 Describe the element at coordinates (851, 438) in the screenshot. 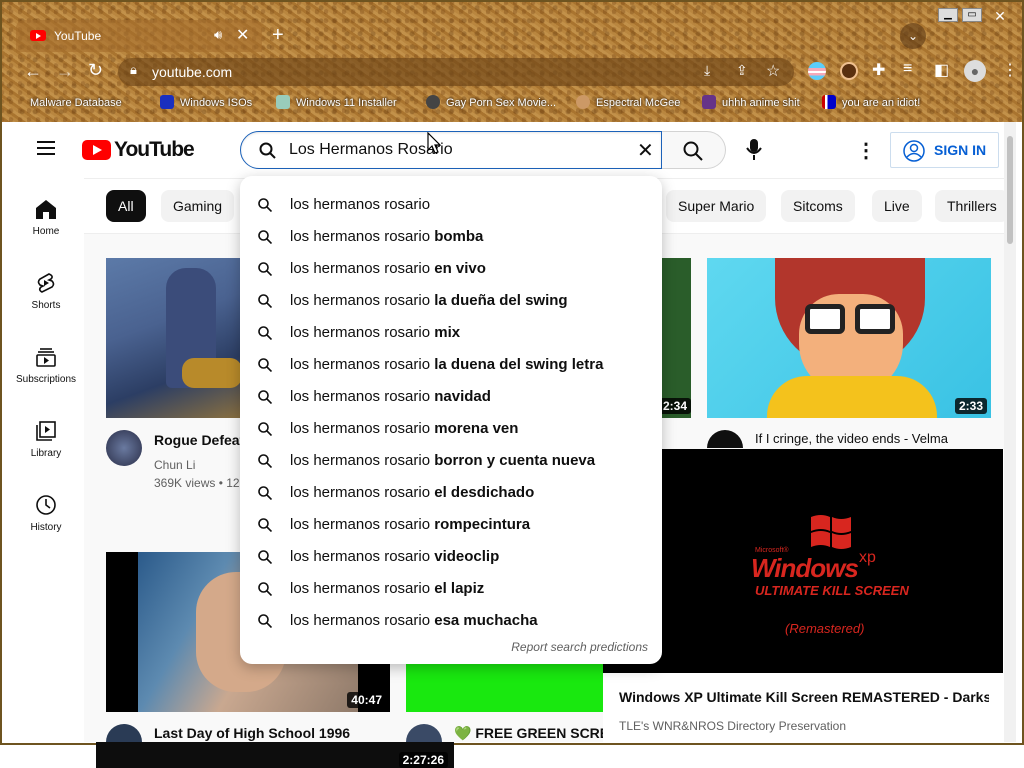

I see `video-title: If I cringe, the video ends - Velma` at that location.